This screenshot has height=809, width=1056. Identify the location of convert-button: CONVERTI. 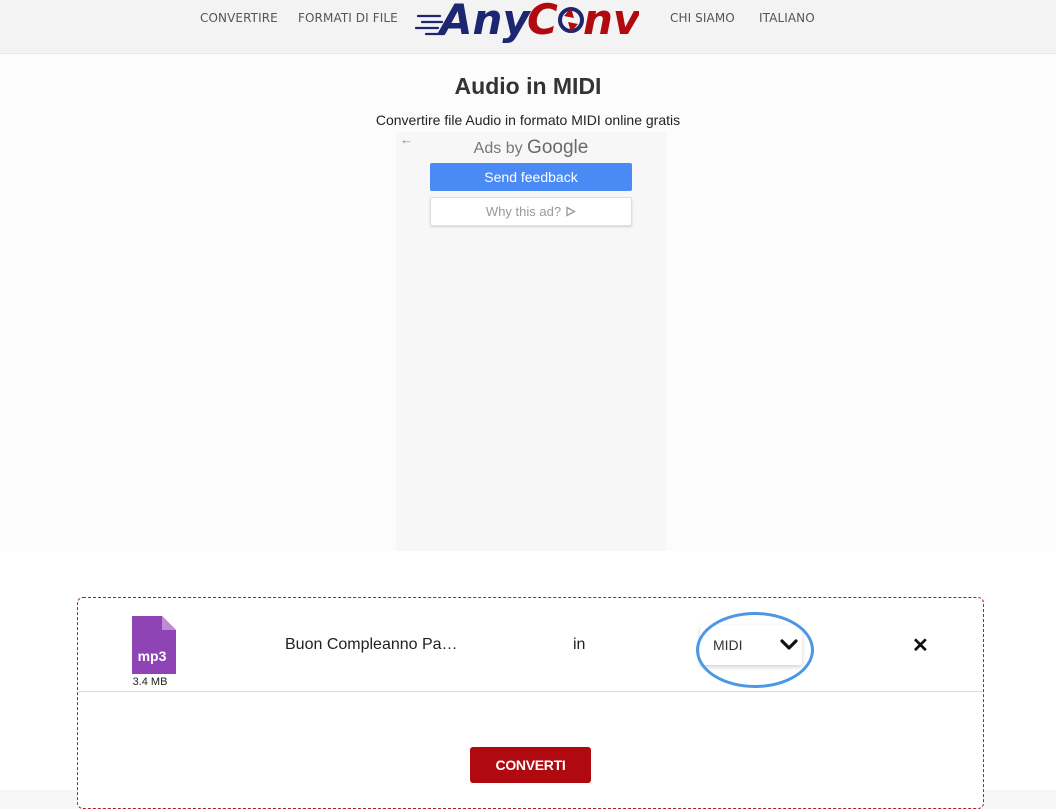
(530, 765).